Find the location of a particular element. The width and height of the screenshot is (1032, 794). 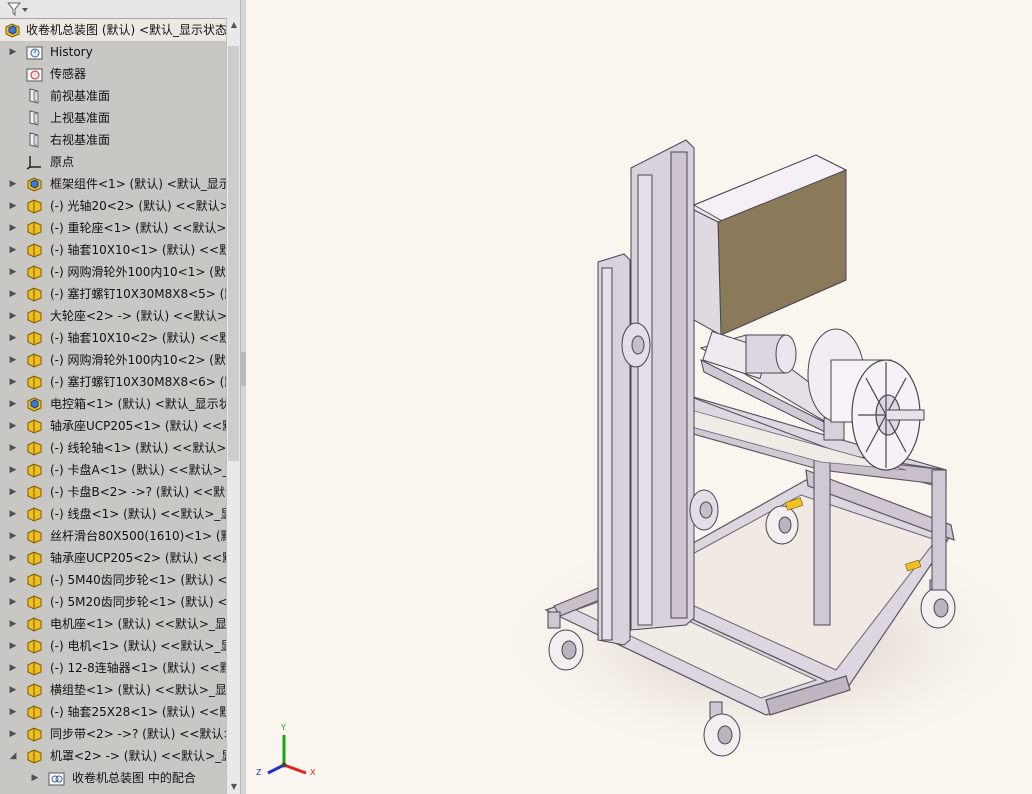

triad-x-label: X is located at coordinates (313, 772).